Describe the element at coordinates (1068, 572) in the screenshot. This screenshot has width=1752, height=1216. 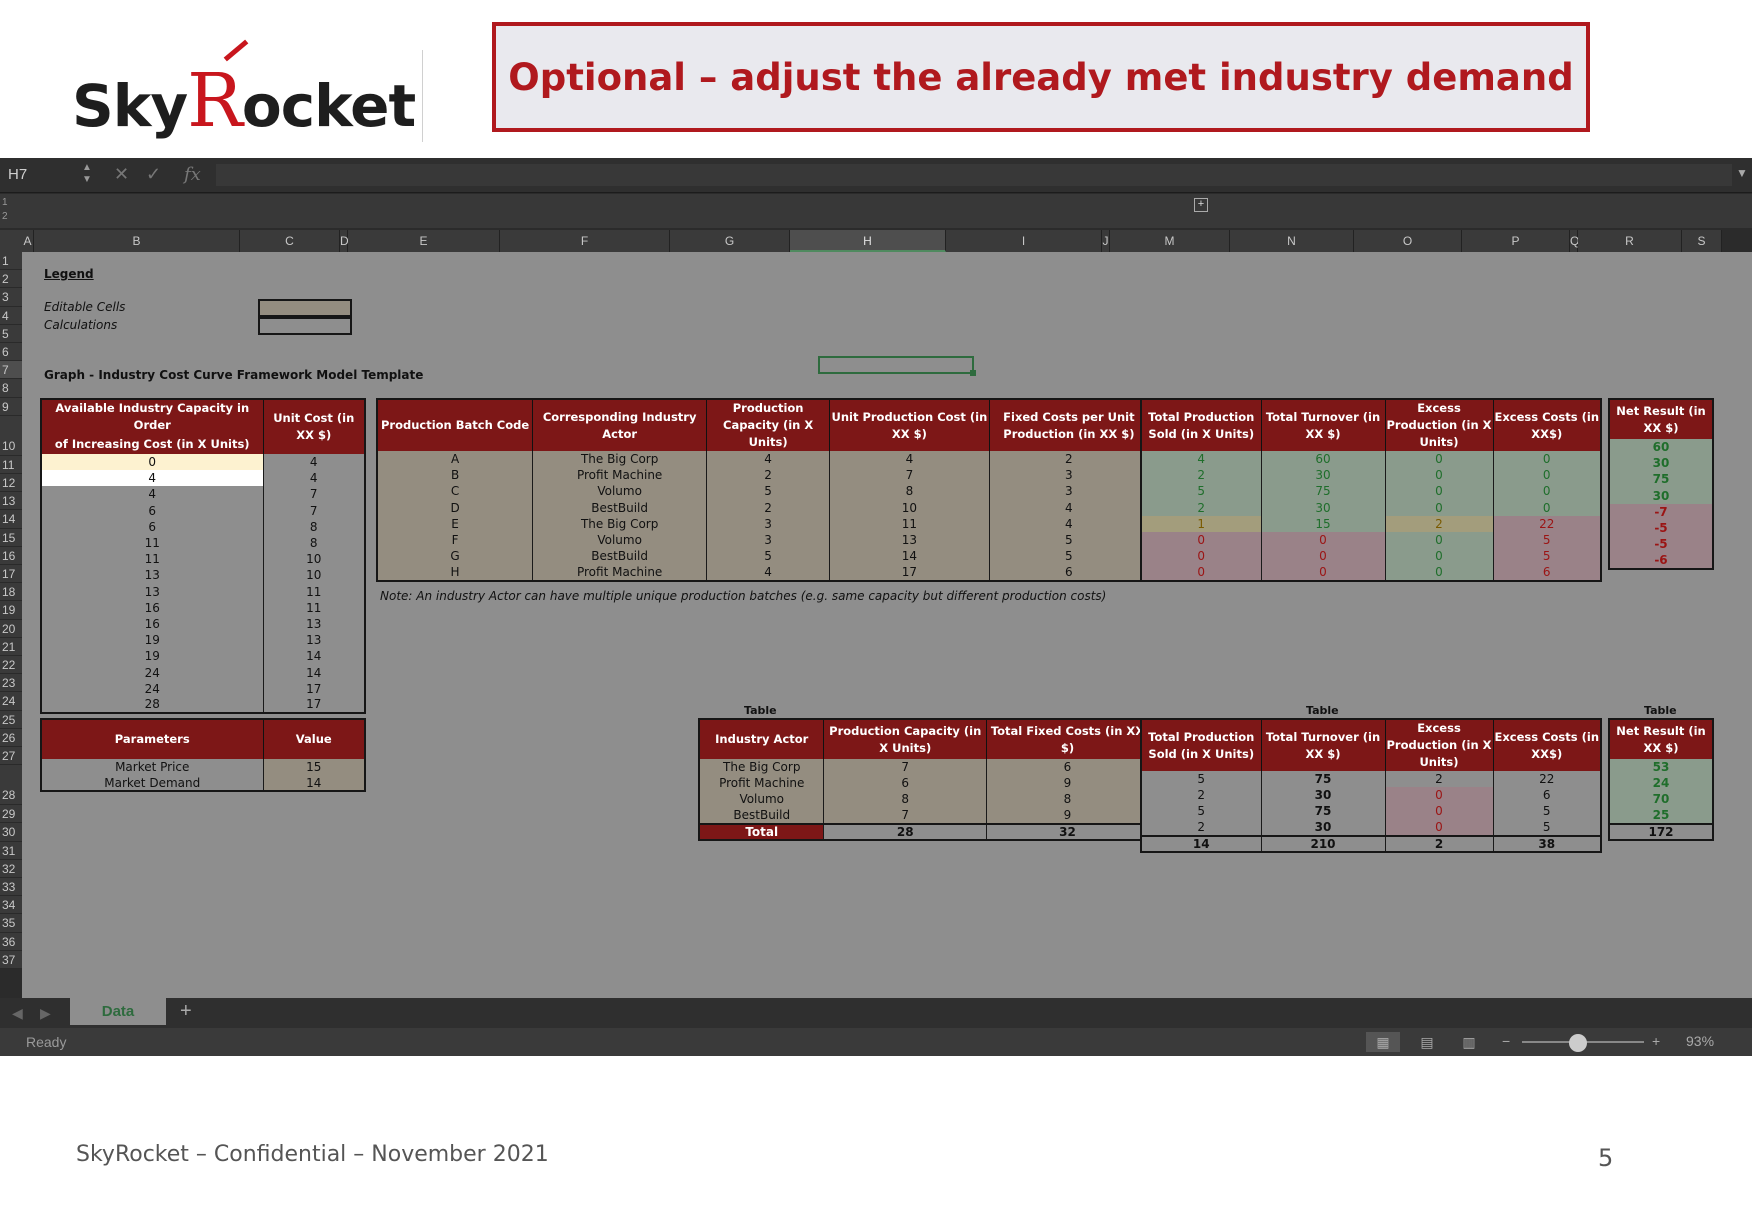
I see `fixed-cost-cell: 6` at that location.